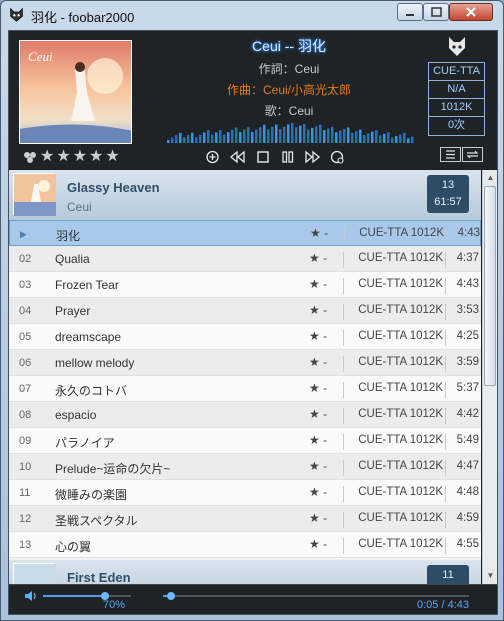  Describe the element at coordinates (63, 157) in the screenshot. I see `rating-star-2: ★` at that location.